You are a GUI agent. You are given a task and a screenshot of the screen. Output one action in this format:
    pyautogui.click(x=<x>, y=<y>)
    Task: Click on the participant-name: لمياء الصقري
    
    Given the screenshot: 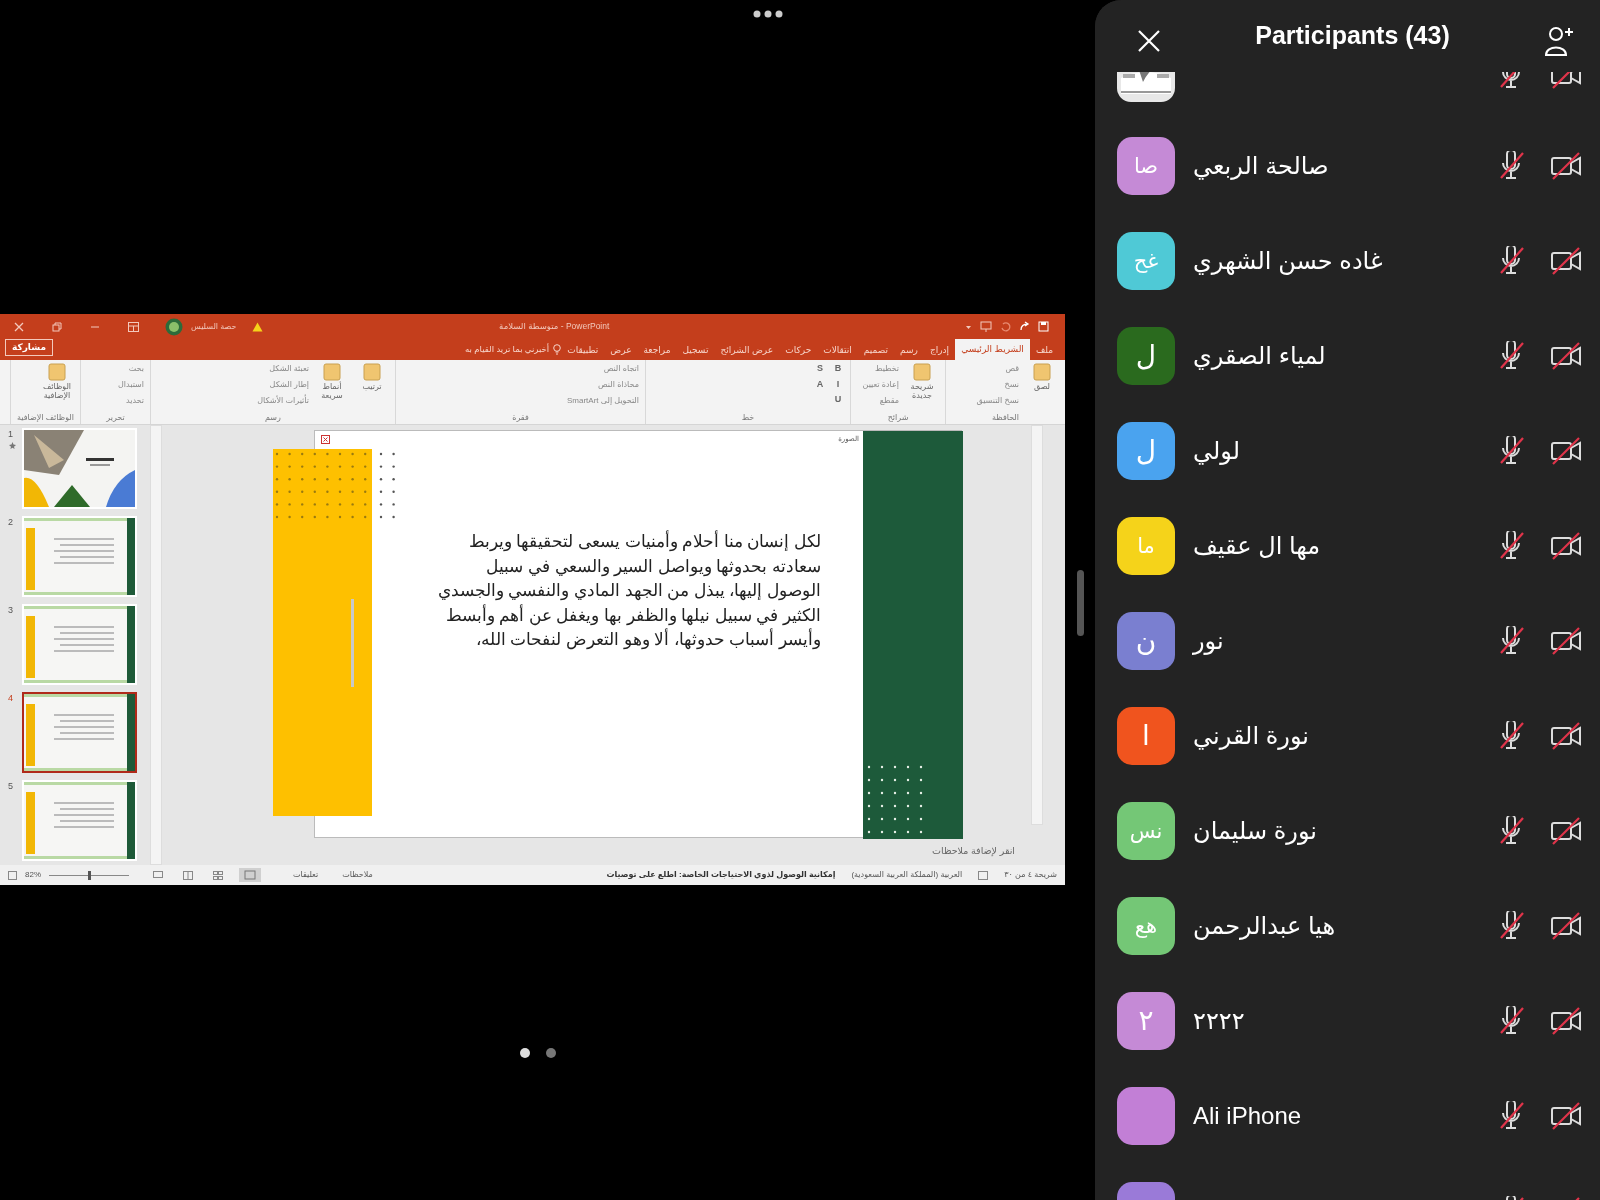 What is the action you would take?
    pyautogui.click(x=1260, y=356)
    